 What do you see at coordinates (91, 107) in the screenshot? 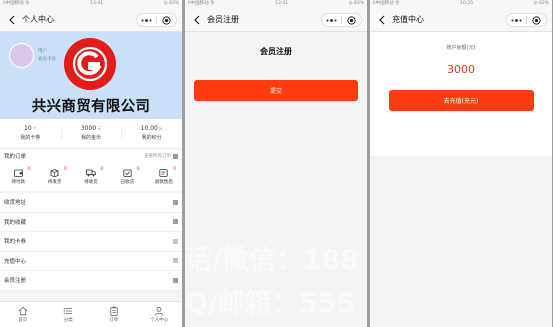
I see `company-name: 共兴商贸有限公司` at bounding box center [91, 107].